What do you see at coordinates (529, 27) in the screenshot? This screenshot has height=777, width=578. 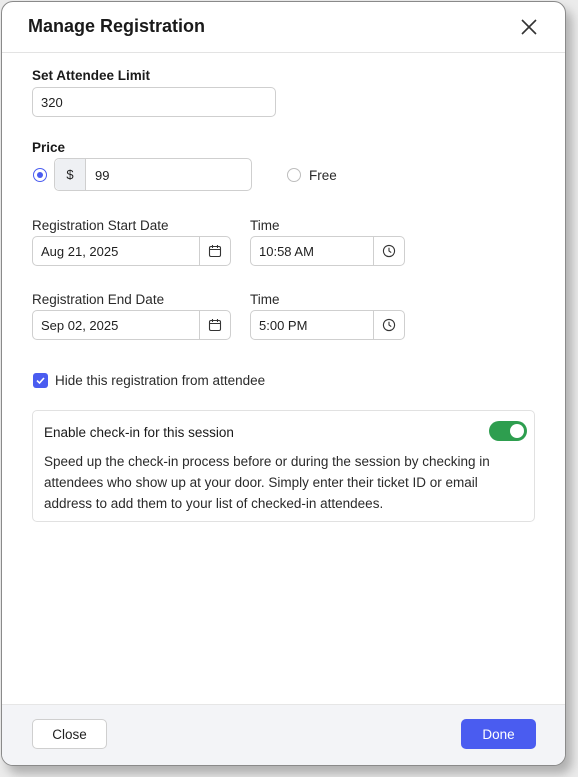 I see `close-icon` at bounding box center [529, 27].